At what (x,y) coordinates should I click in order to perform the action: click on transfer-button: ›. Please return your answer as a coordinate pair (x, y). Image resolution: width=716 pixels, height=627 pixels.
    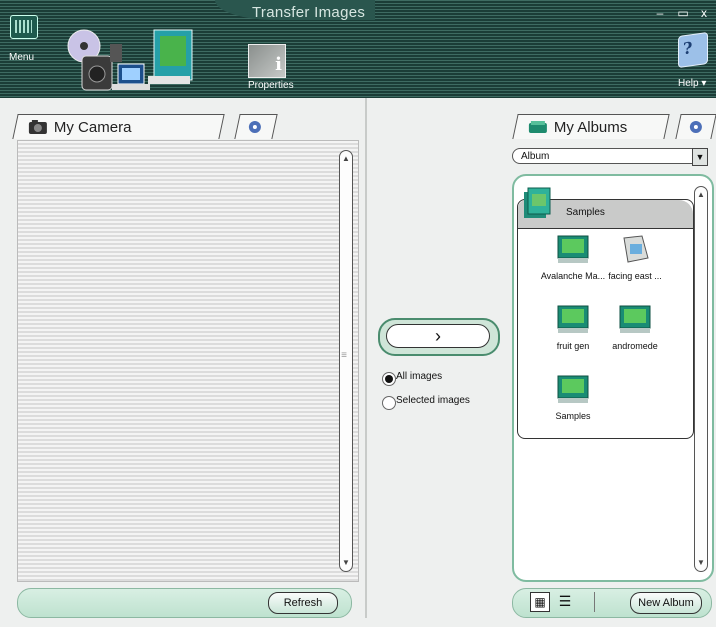
    Looking at the image, I should click on (438, 336).